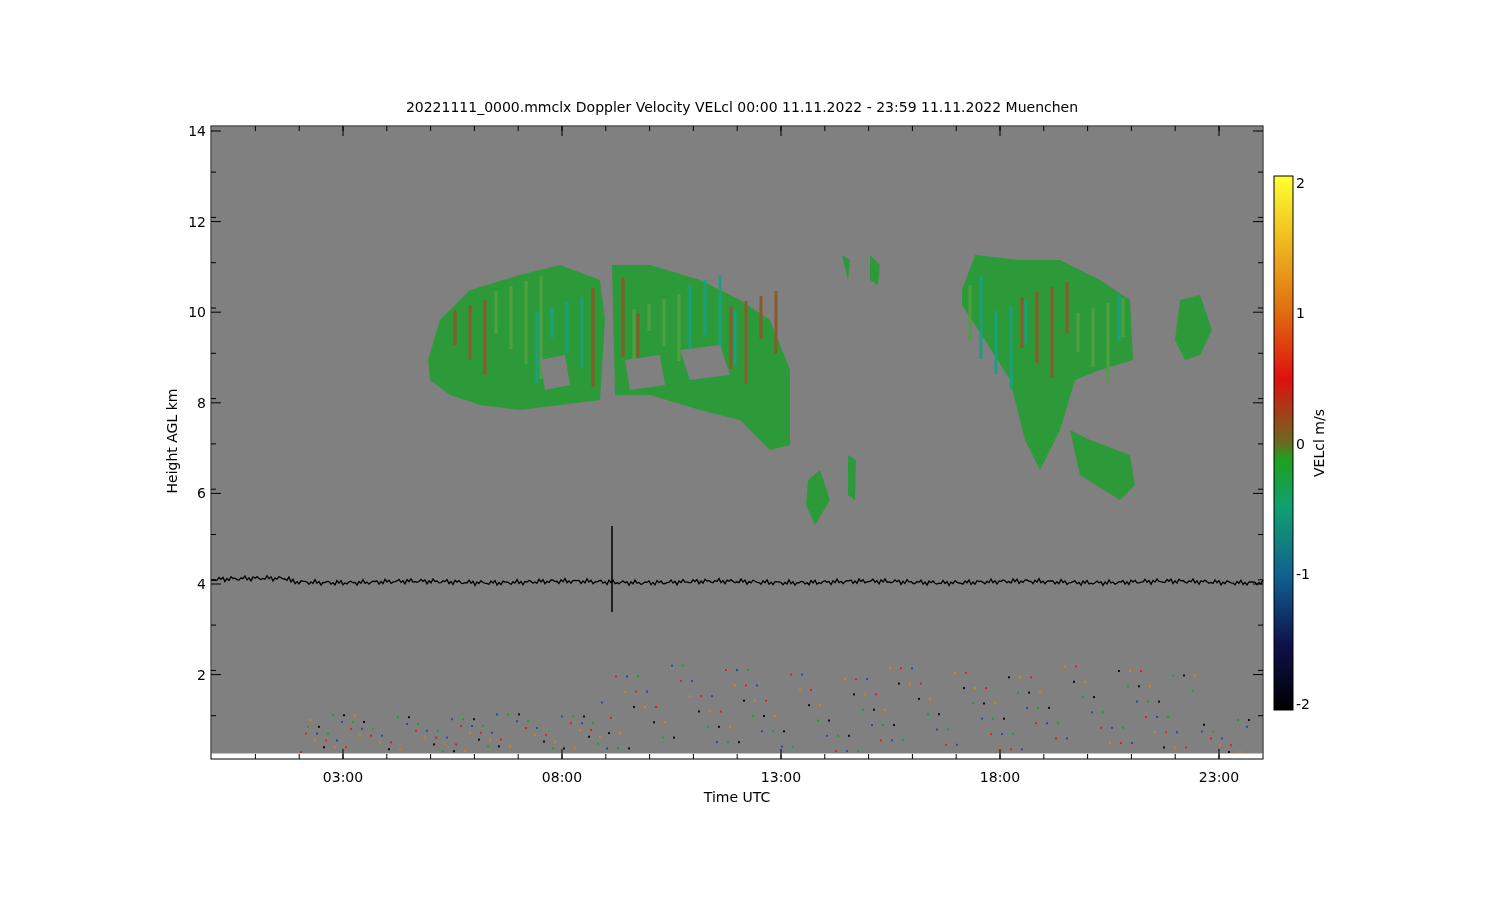 This screenshot has height=900, width=1500. What do you see at coordinates (1300, 313) in the screenshot?
I see `tick-label: 1` at bounding box center [1300, 313].